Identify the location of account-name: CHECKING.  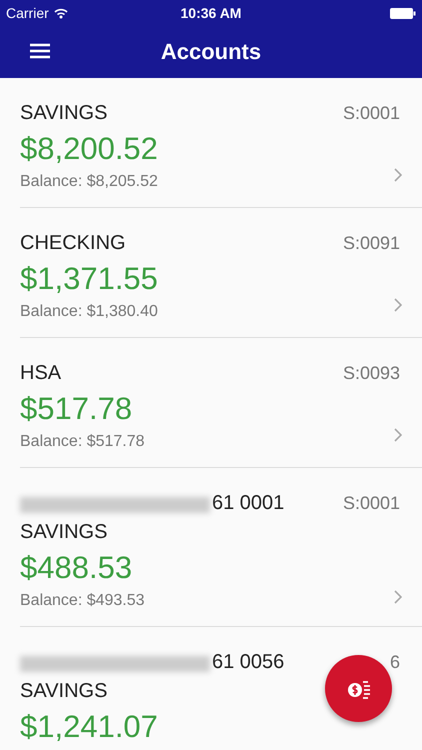
(73, 243).